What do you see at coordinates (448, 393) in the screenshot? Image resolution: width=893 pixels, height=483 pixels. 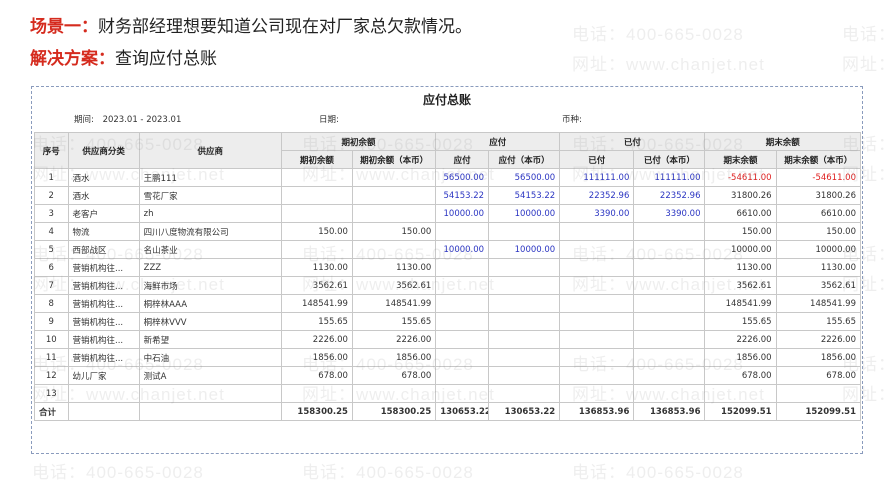 I see `table-row: 13` at bounding box center [448, 393].